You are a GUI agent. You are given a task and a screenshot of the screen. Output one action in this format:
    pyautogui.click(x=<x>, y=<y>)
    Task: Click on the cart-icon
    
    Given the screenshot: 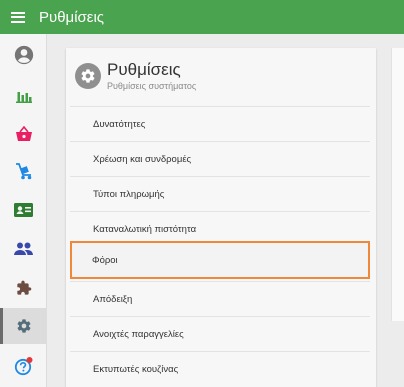 What is the action you would take?
    pyautogui.click(x=23, y=170)
    